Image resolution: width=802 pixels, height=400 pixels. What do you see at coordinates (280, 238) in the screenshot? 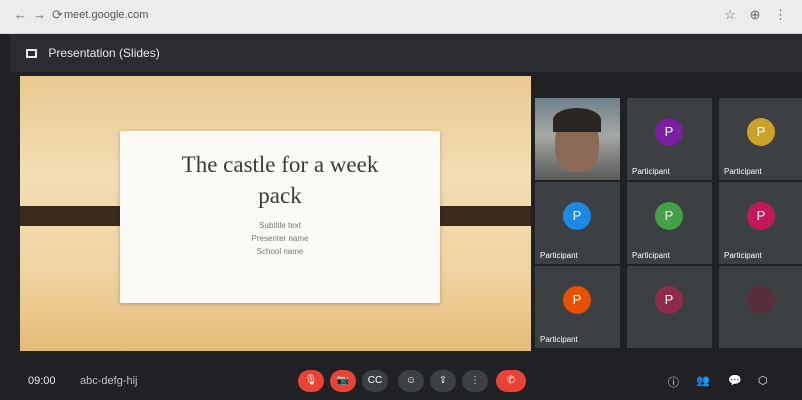
I see `slide-text-2: Presenter name` at bounding box center [280, 238].